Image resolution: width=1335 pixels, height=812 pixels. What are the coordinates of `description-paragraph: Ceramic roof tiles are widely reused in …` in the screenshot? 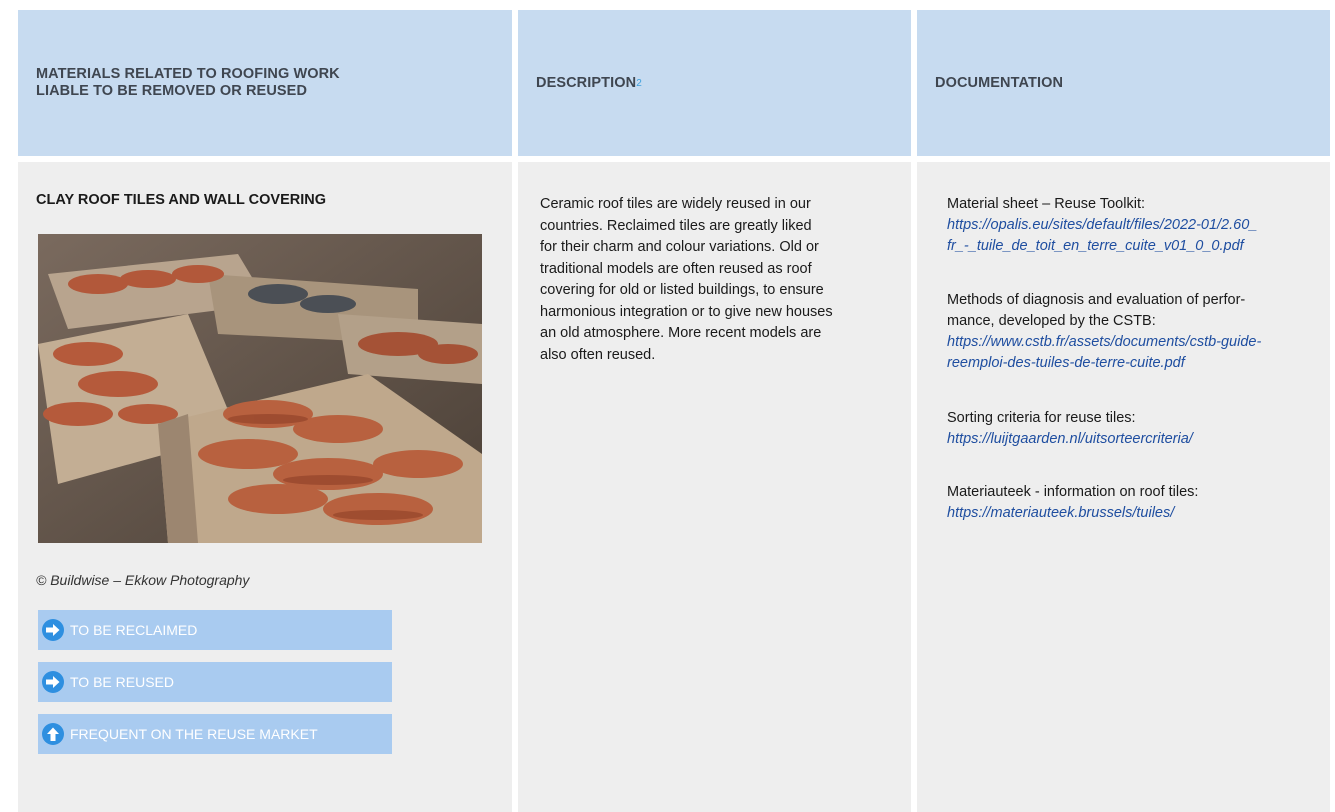 It's located at (705, 280).